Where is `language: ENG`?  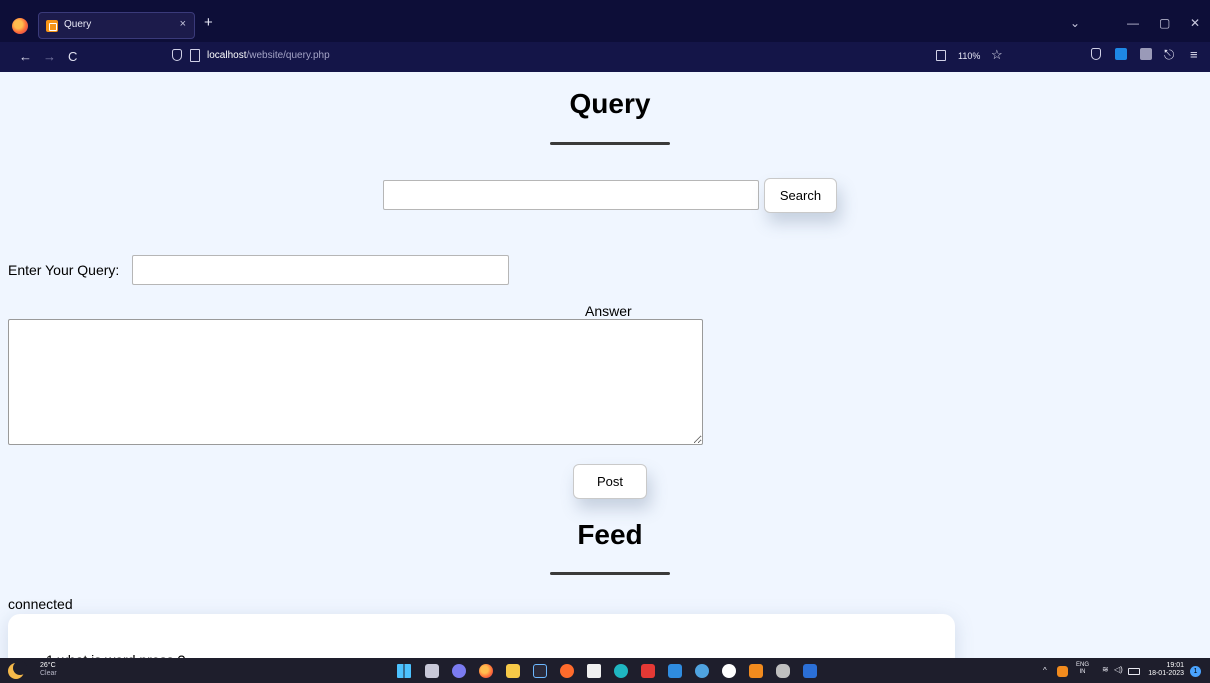 language: ENG is located at coordinates (1083, 665).